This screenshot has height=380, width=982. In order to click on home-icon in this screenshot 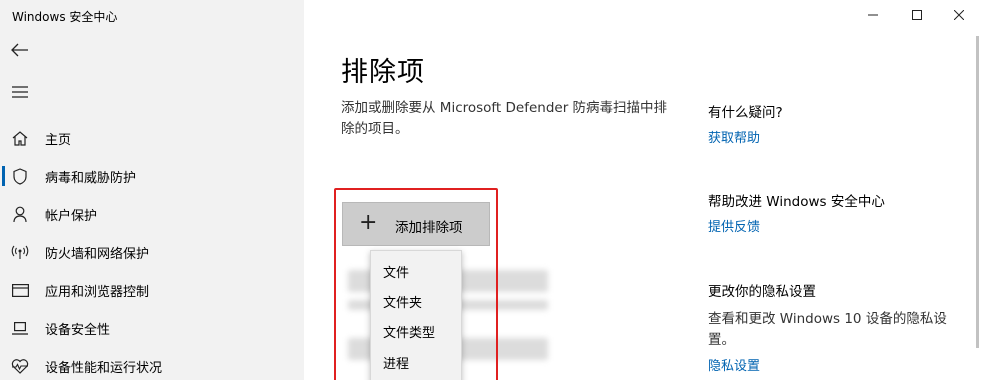, I will do `click(20, 138)`.